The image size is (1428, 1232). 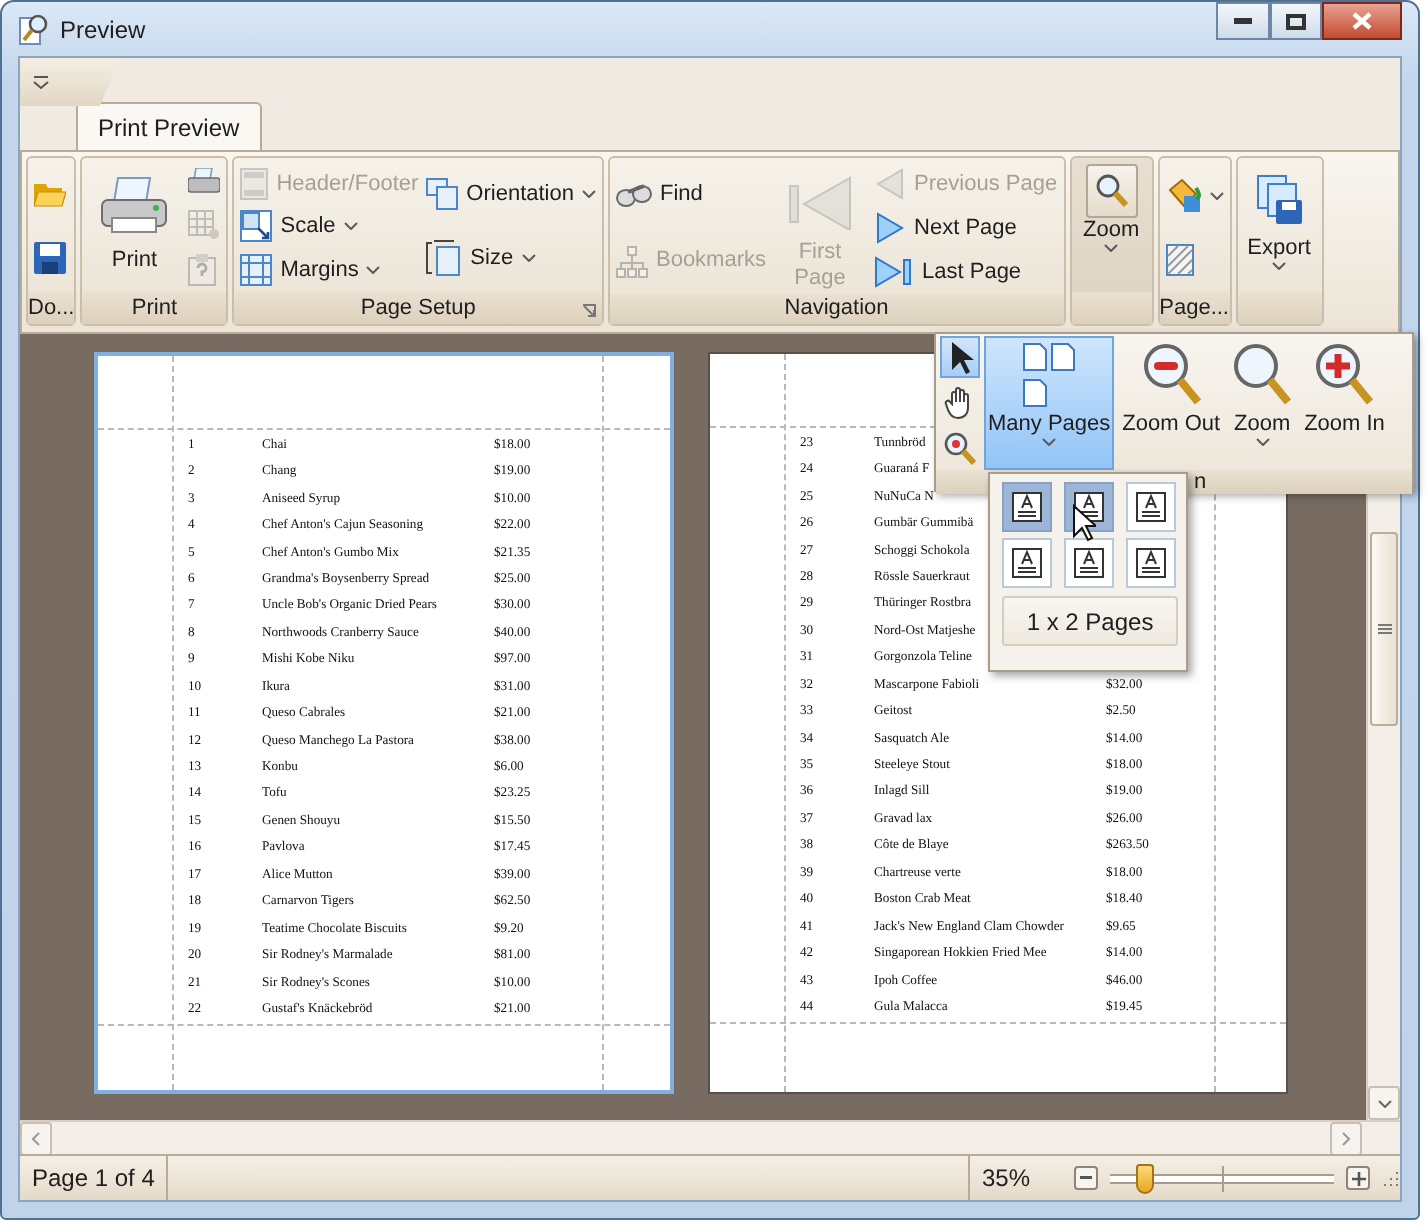 What do you see at coordinates (1200, 482) in the screenshot?
I see `group-caption: n` at bounding box center [1200, 482].